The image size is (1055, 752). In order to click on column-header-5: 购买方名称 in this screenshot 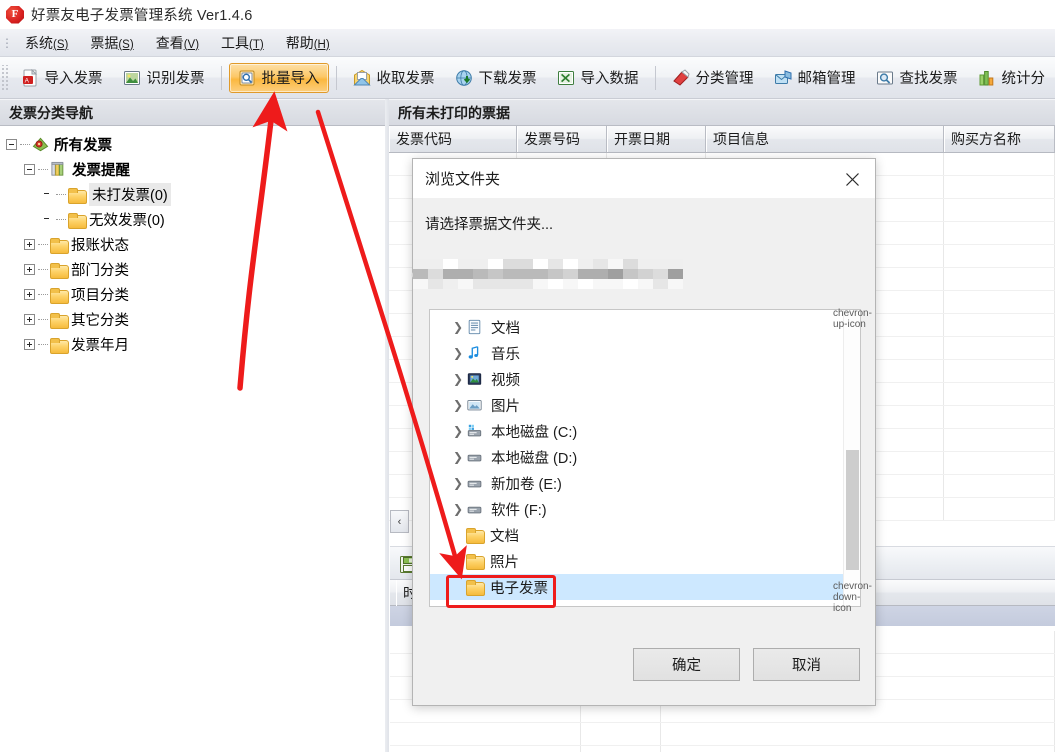, I will do `click(999, 139)`.